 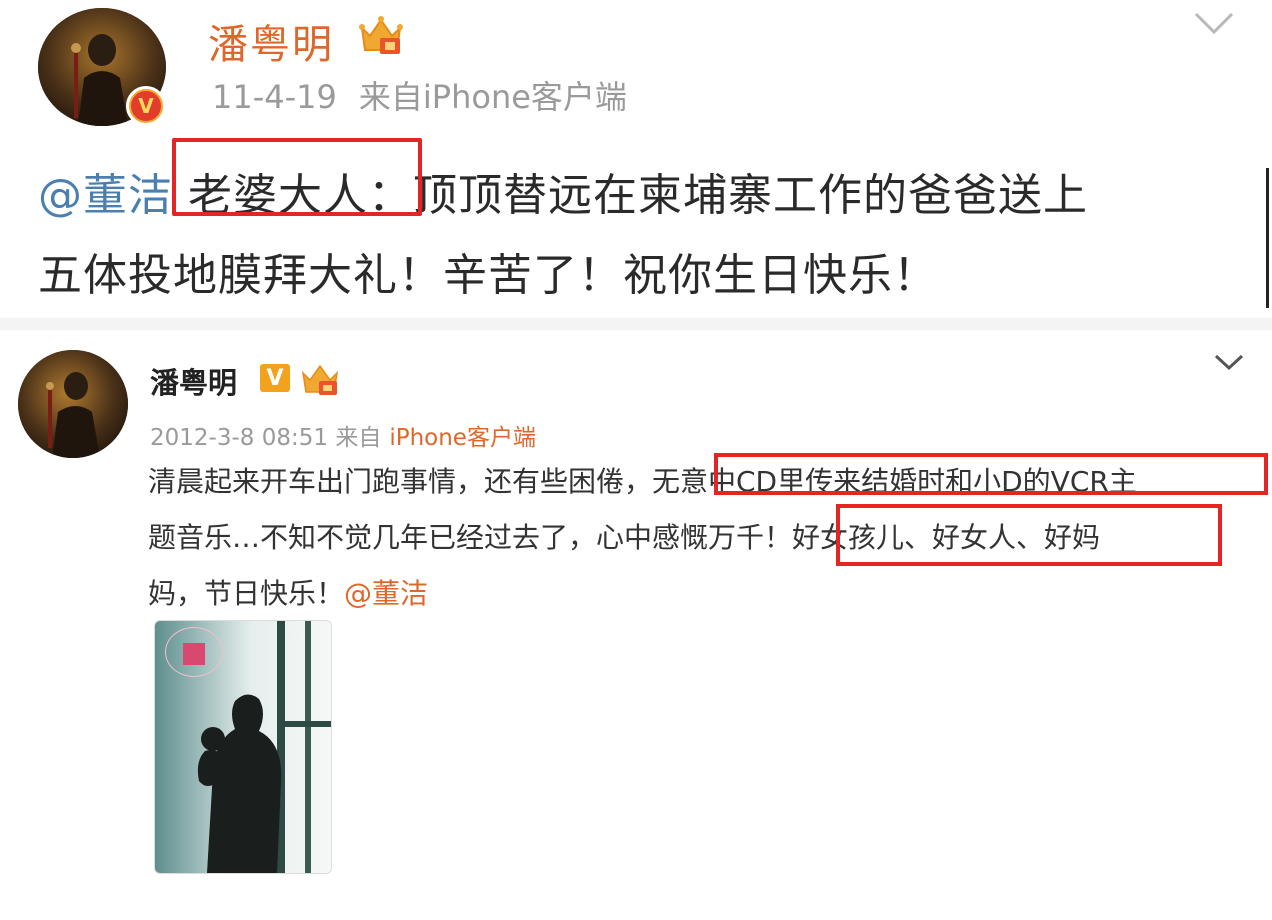 I want to click on post-meta: 11-4-19 来自iPhone客户端, so click(x=419, y=95).